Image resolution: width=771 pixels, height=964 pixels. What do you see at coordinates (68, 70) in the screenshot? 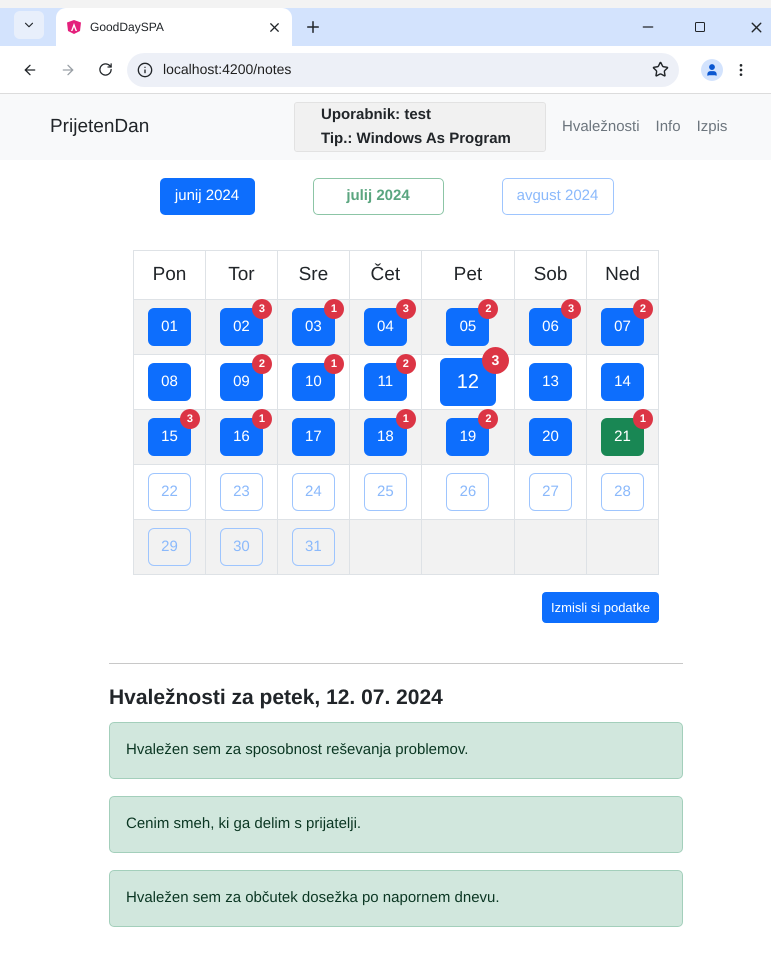
I see `forward-icon` at bounding box center [68, 70].